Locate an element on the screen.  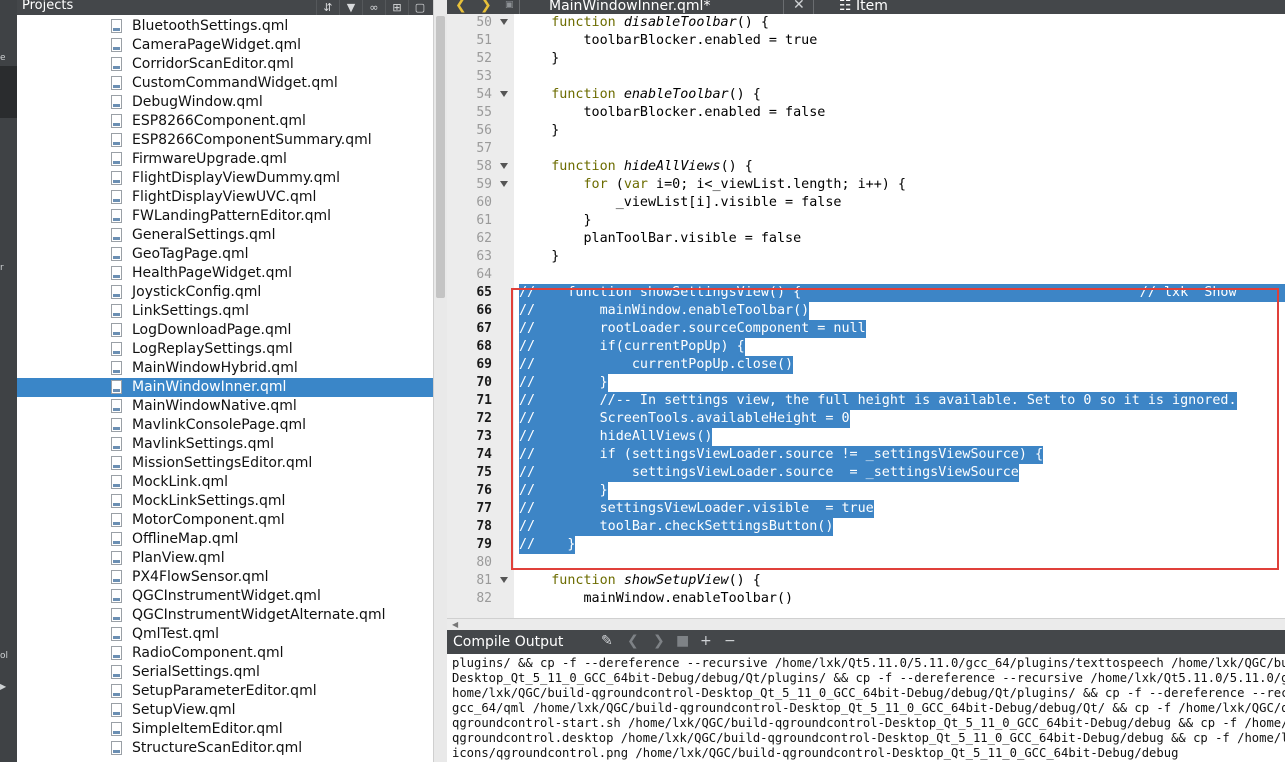
code-line-selected: 67 // rootLoader.sourceComponent = null is located at coordinates (866, 329).